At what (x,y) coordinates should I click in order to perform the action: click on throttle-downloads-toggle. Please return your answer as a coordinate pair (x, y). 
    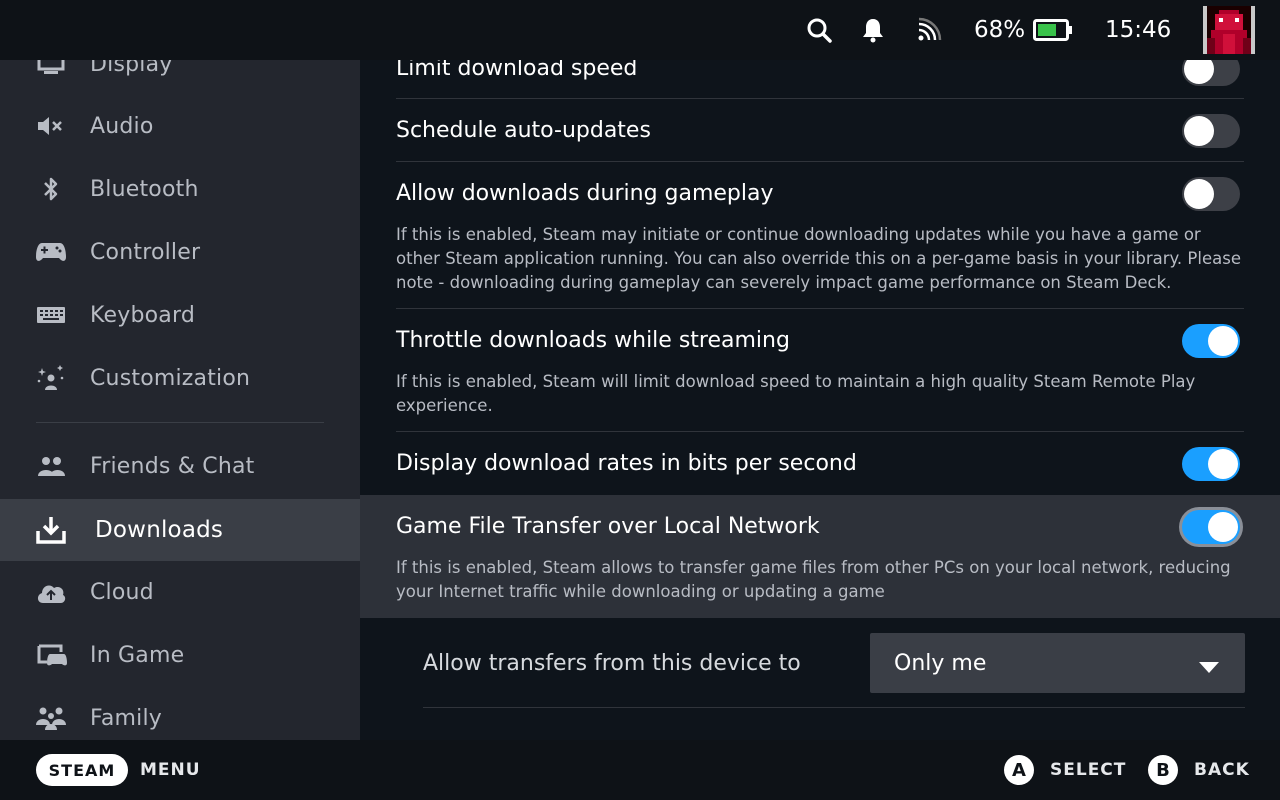
    Looking at the image, I should click on (1211, 341).